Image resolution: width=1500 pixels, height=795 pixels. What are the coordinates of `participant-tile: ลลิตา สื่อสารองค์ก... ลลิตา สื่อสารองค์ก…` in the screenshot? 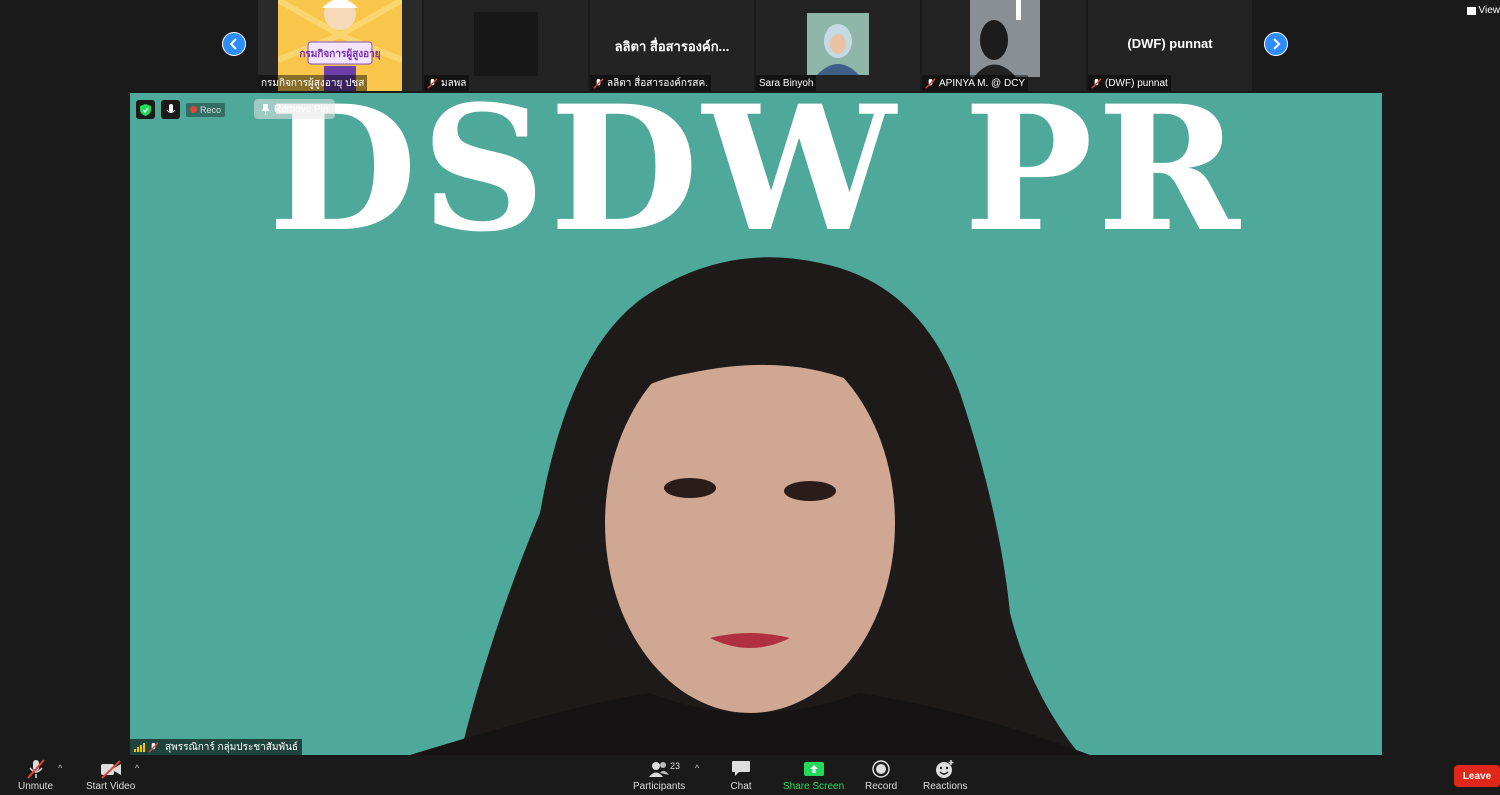 It's located at (672, 45).